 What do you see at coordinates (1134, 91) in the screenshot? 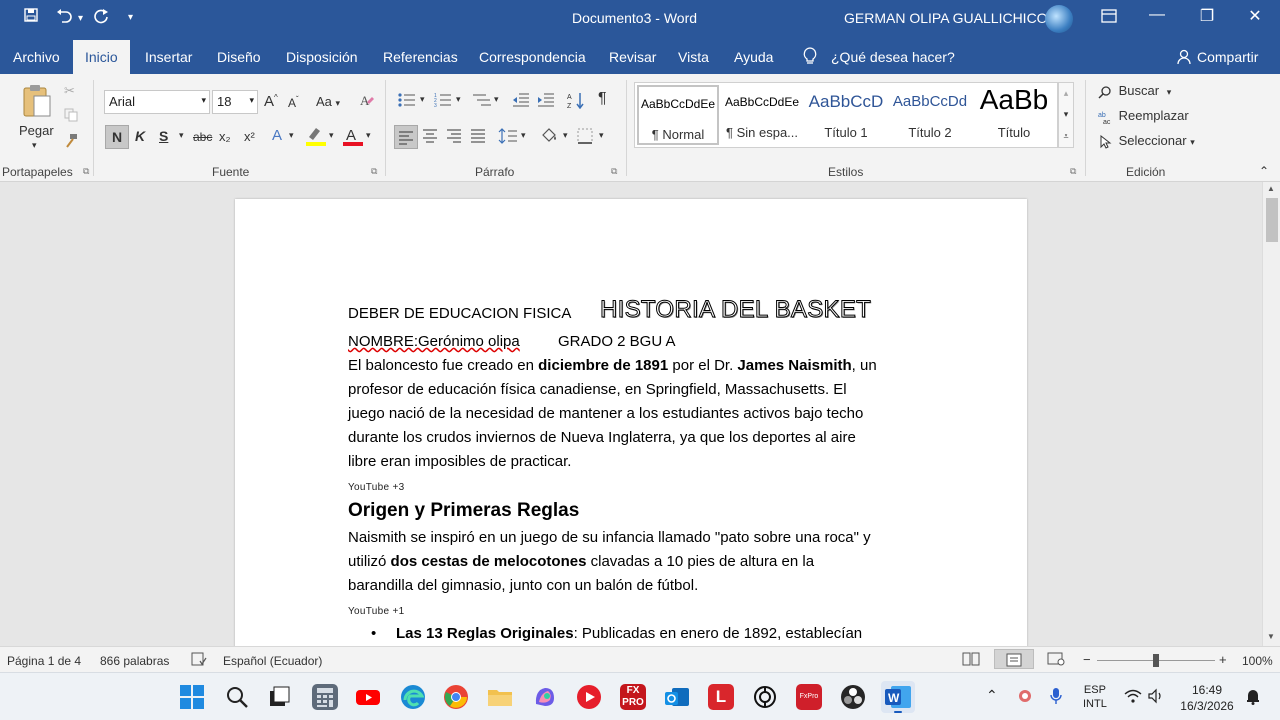
I see `find-button: Buscar ▾` at bounding box center [1134, 91].